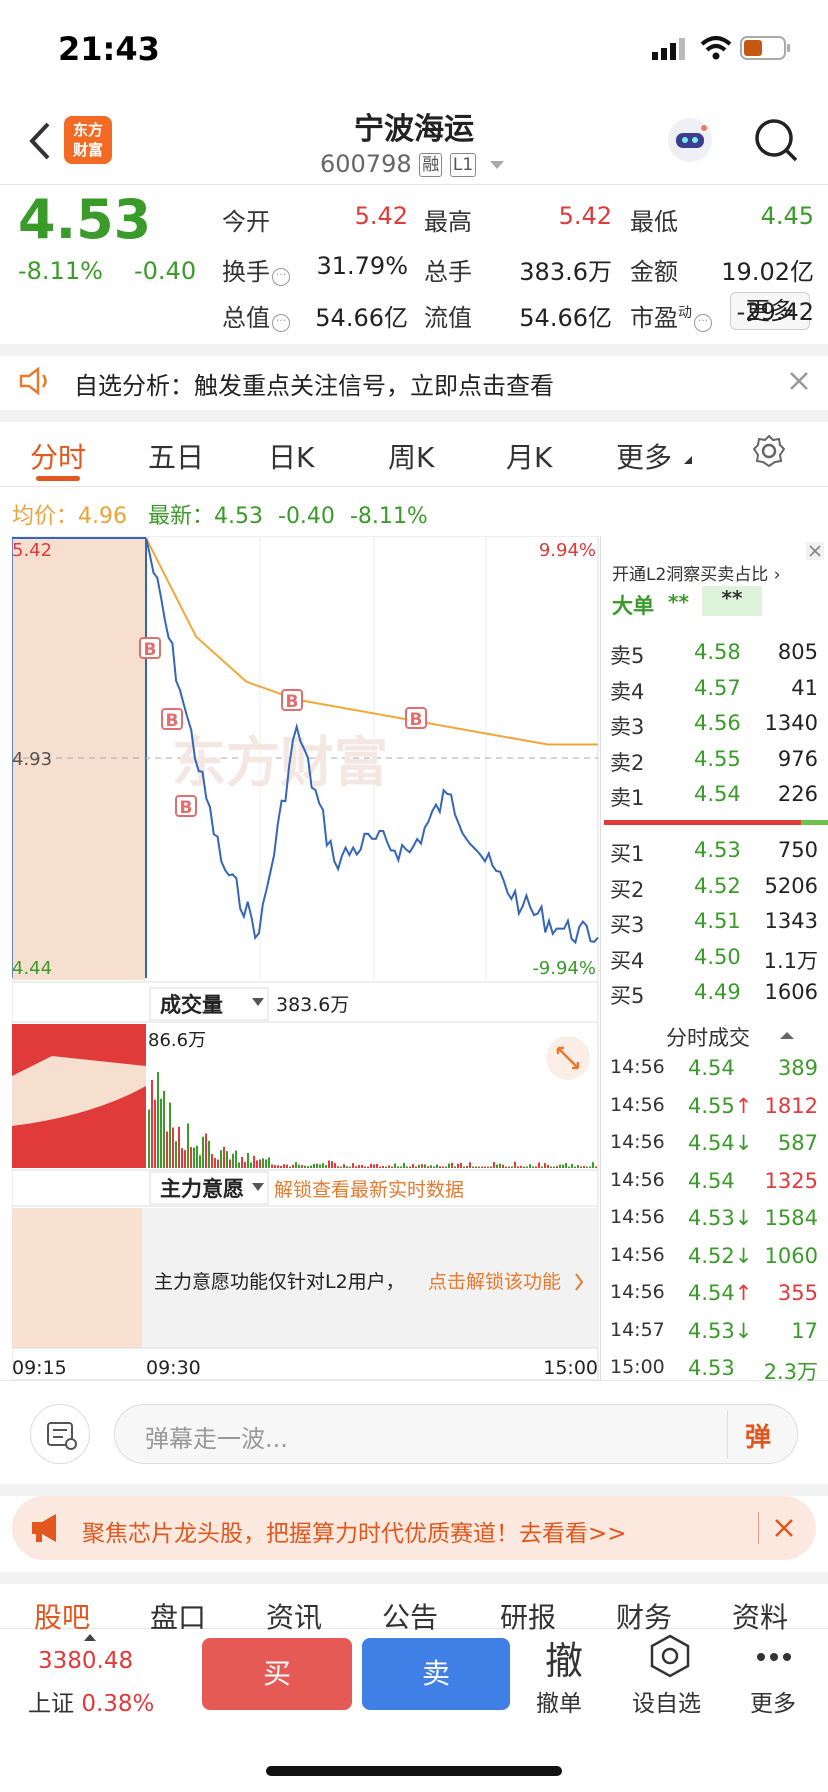 Image resolution: width=828 pixels, height=1792 pixels. Describe the element at coordinates (354, 1531) in the screenshot. I see `ad-text: 聚焦芯片龙头股，把握算力时代优质赛道！去看看>>` at that location.